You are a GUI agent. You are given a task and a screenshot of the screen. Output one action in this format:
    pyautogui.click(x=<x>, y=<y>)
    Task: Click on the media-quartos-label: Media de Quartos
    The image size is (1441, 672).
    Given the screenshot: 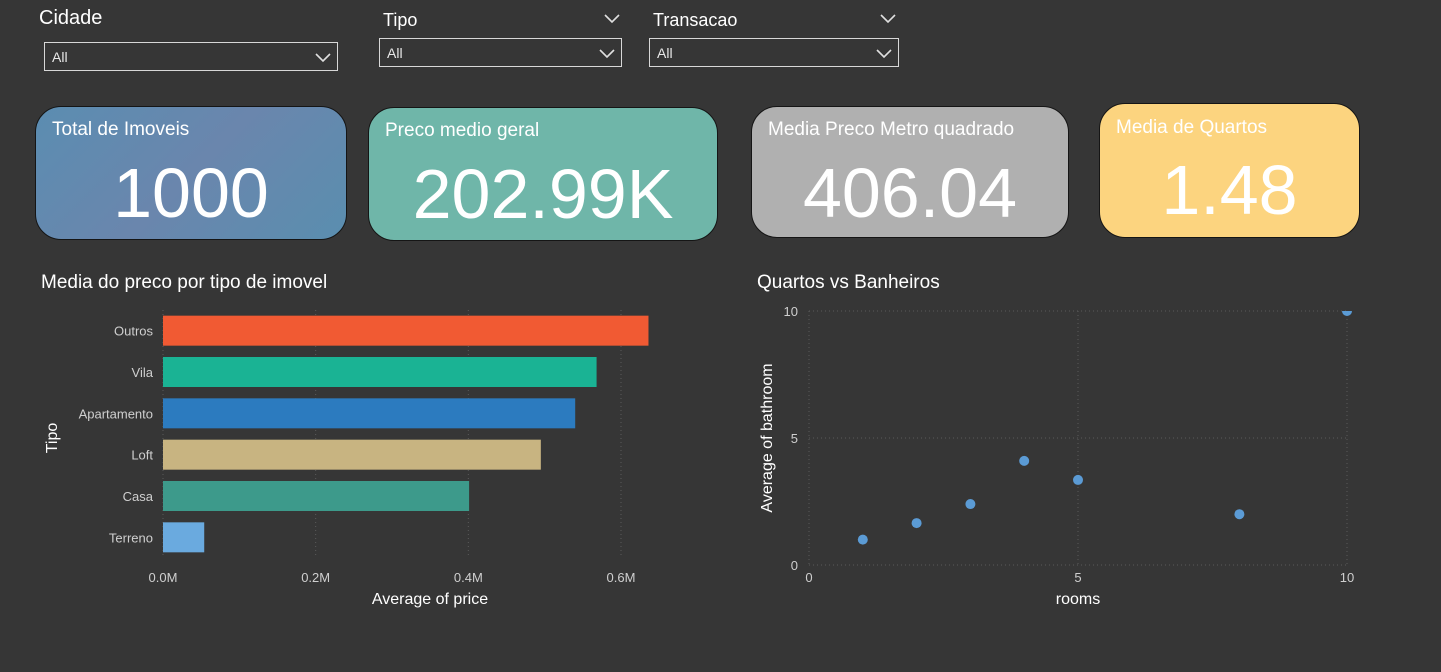 What is the action you would take?
    pyautogui.click(x=1192, y=127)
    